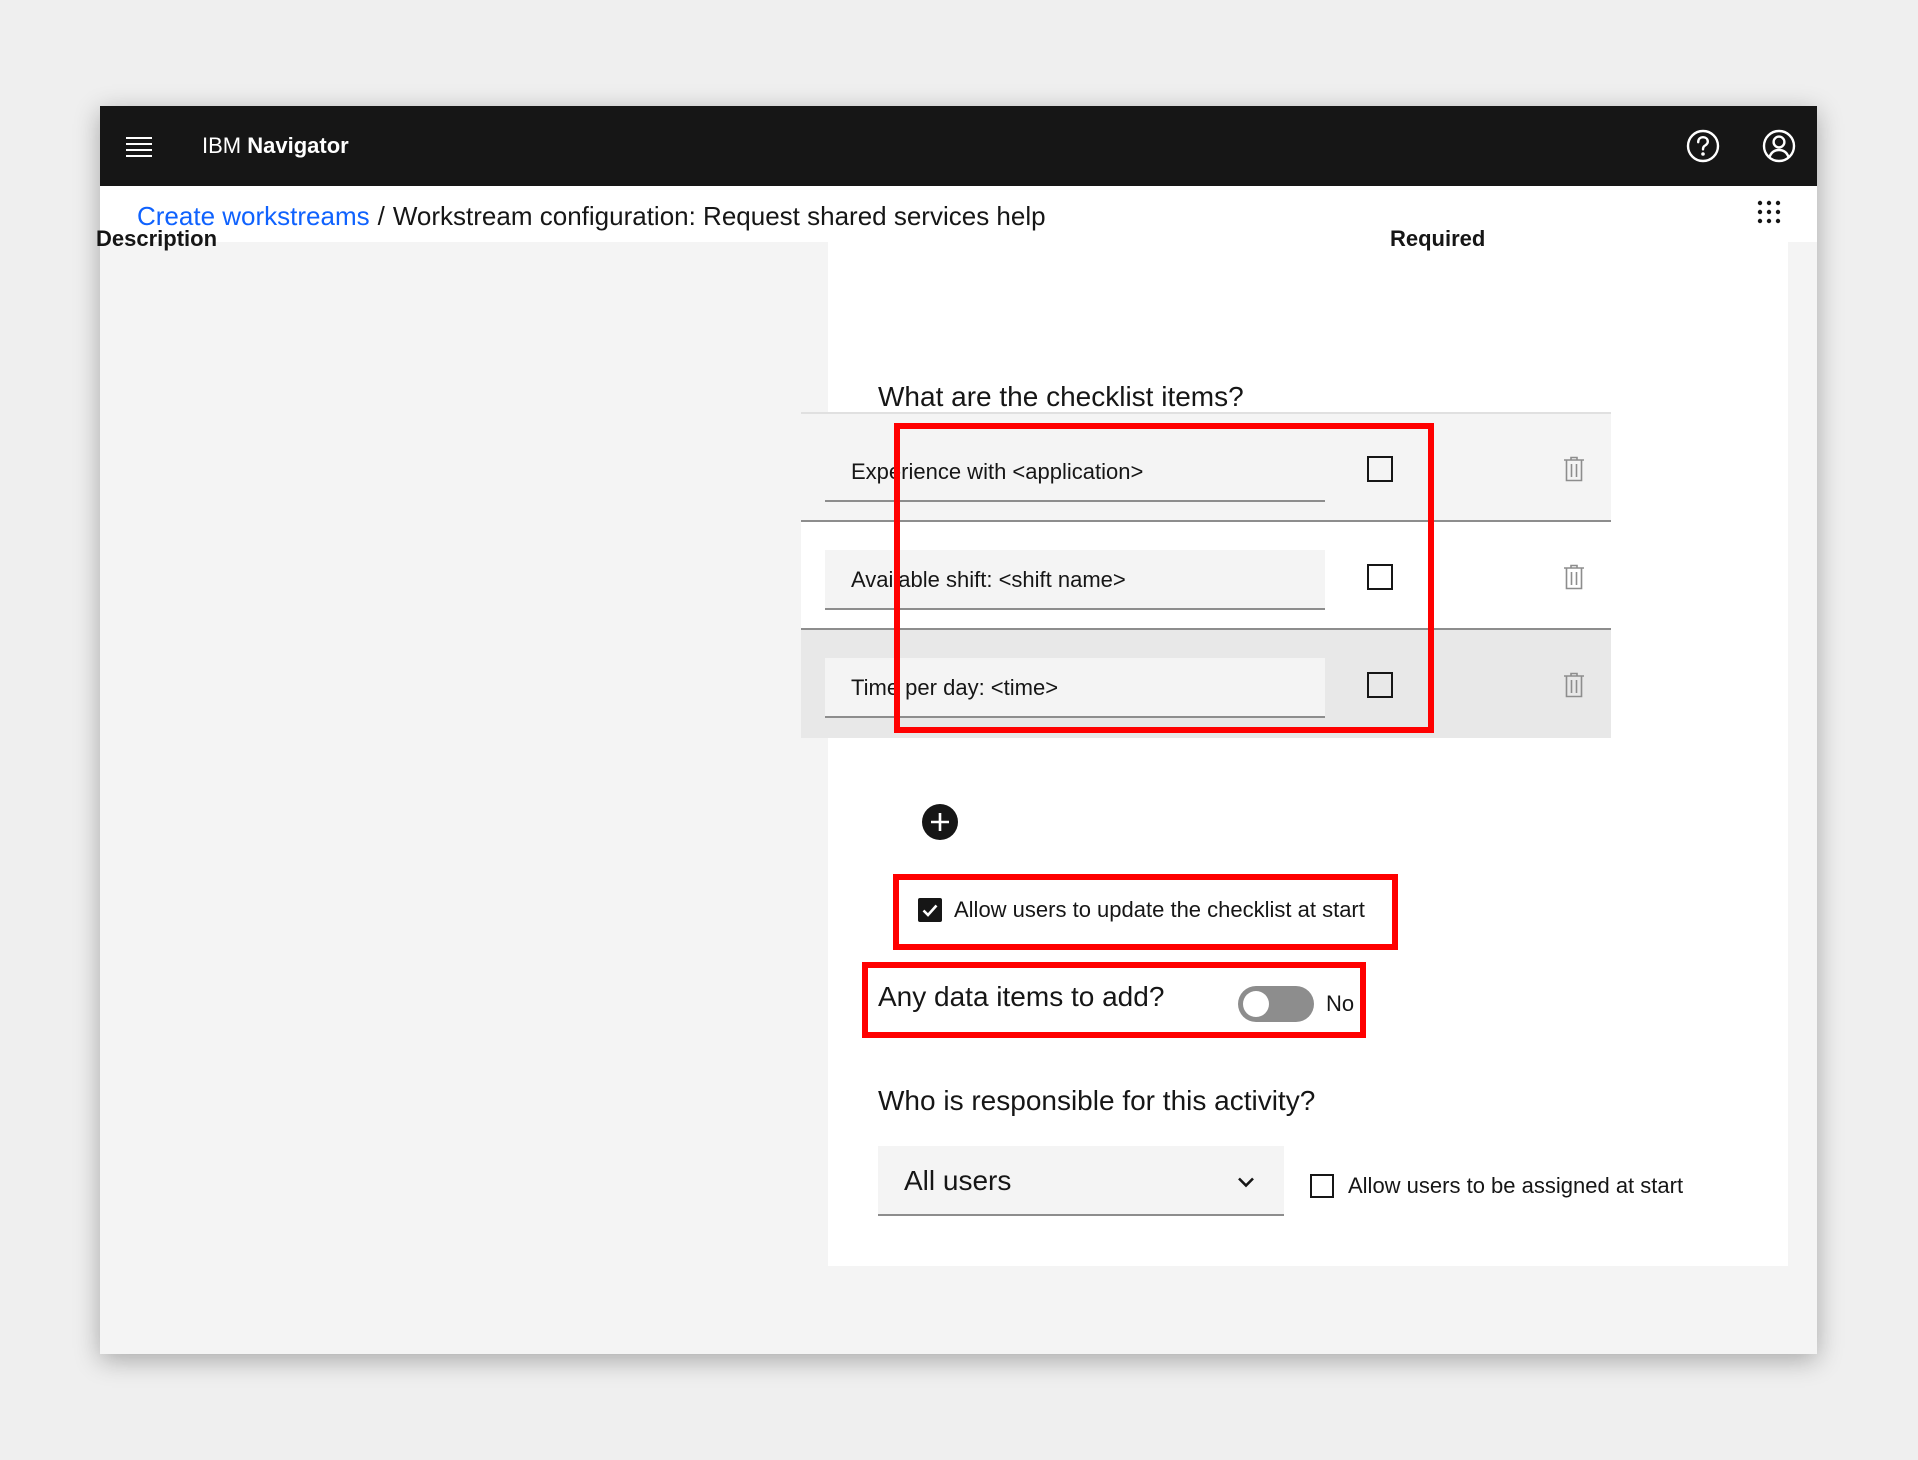 This screenshot has height=1460, width=1918. I want to click on table-row: Time per day: <time>, so click(1206, 684).